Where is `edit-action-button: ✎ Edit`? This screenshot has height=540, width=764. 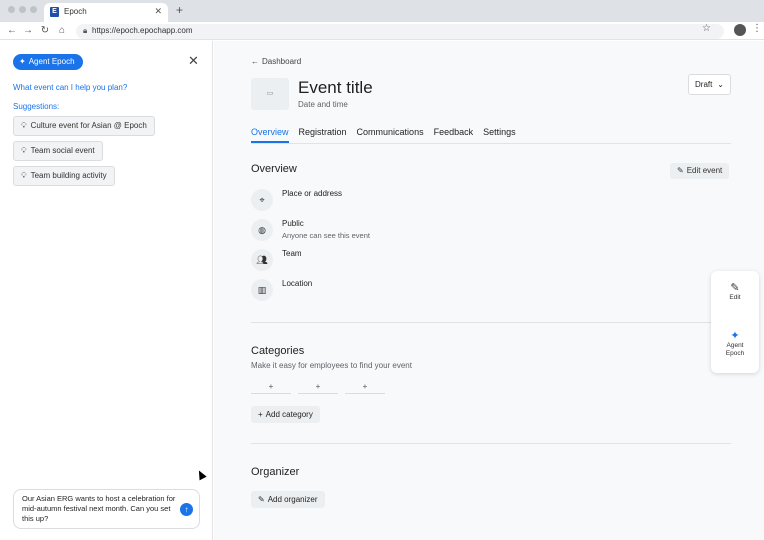
edit-action-button: ✎ Edit is located at coordinates (735, 291).